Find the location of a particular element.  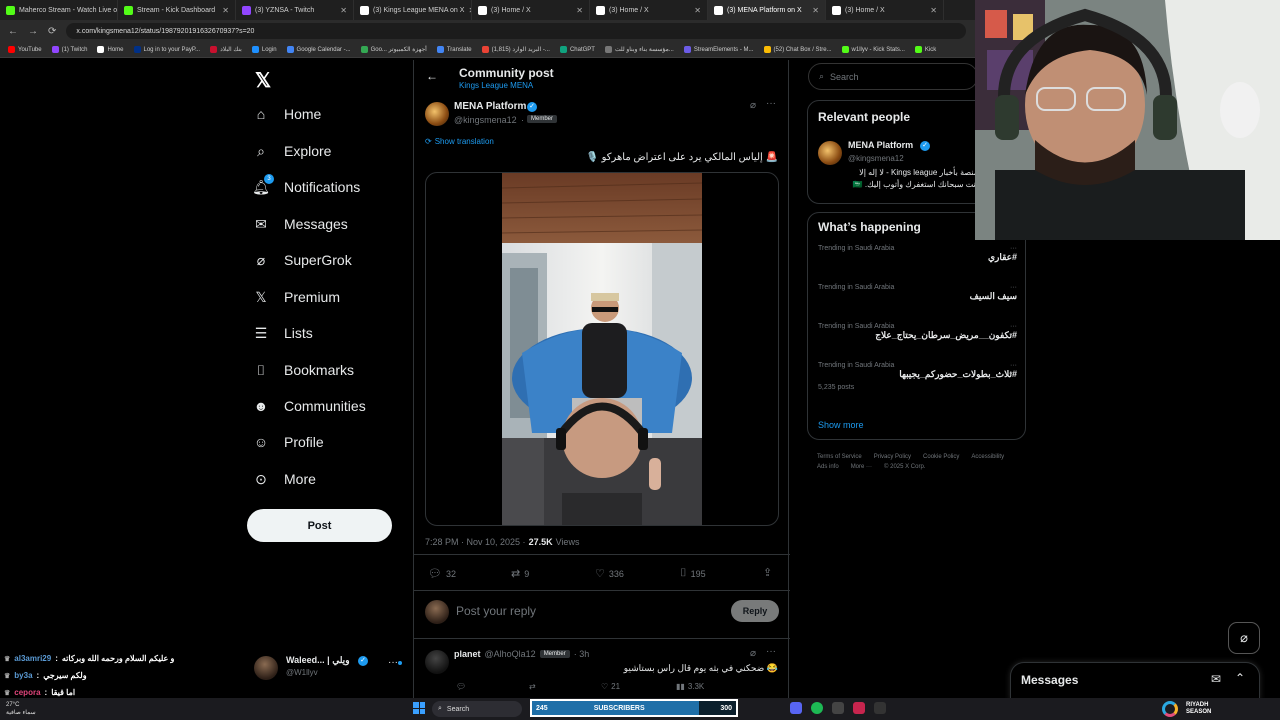

reply-button: Reply is located at coordinates (755, 611).